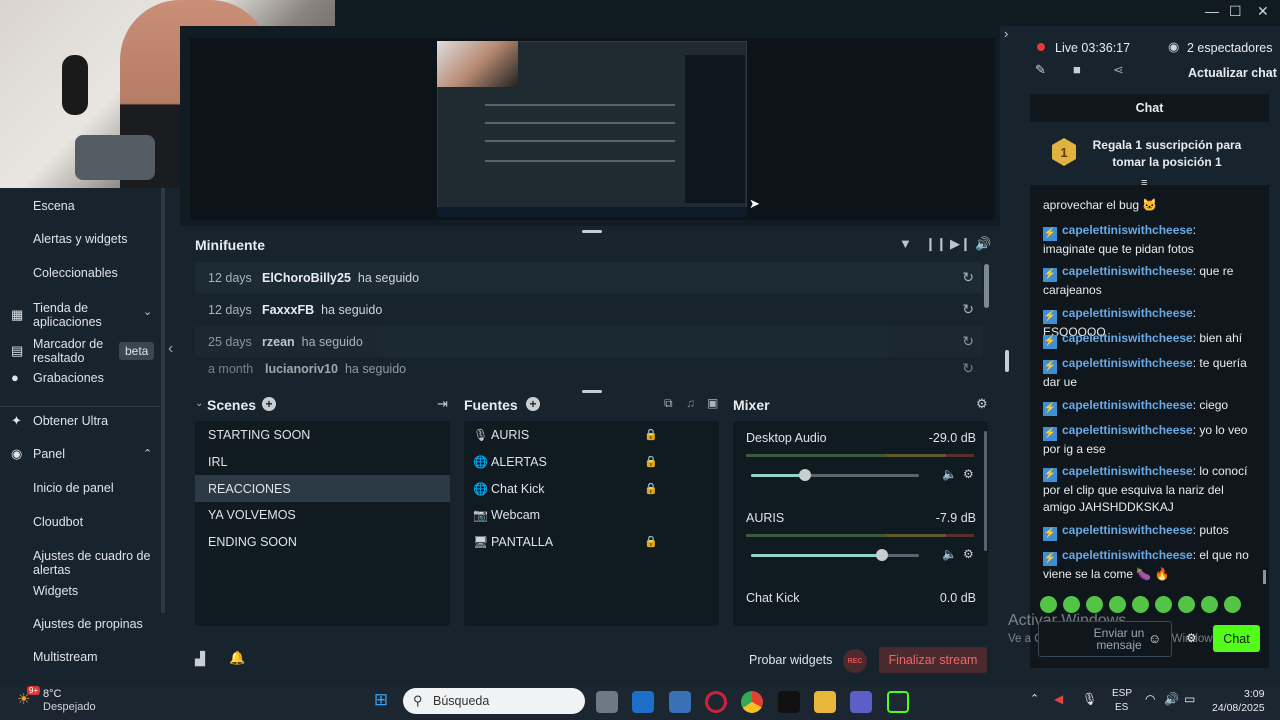  What do you see at coordinates (82, 351) in the screenshot?
I see `sidebar-item-marcador: ▤ Marcador de resaltado beta` at bounding box center [82, 351].